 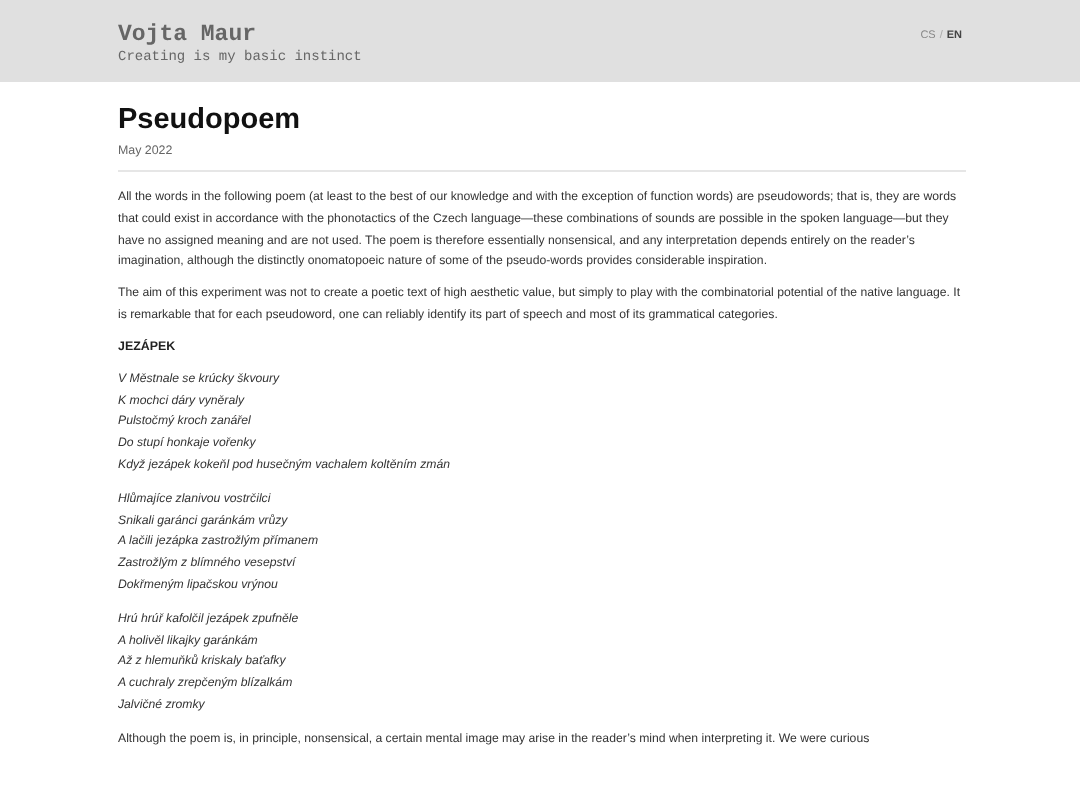 I want to click on site-title-link: Vojta Maur, so click(x=240, y=35).